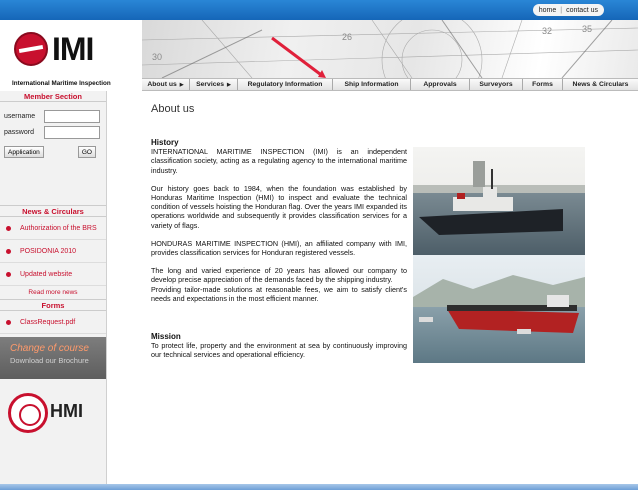 The width and height of the screenshot is (638, 490). I want to click on nautical-chart-banner: 32 35 30 26, so click(390, 49).